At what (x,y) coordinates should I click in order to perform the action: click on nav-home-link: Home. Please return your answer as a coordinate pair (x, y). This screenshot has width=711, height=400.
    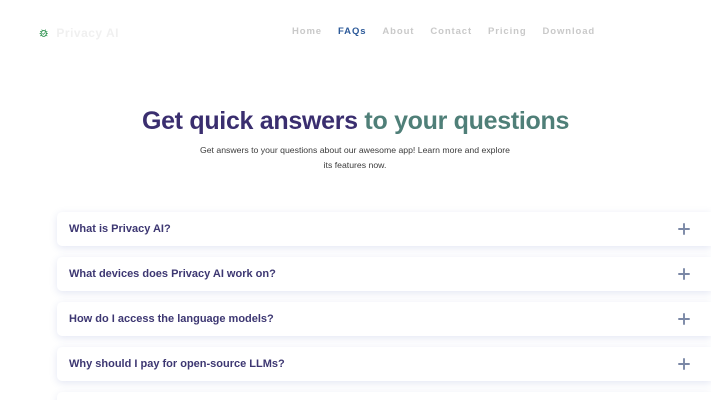
    Looking at the image, I should click on (307, 32).